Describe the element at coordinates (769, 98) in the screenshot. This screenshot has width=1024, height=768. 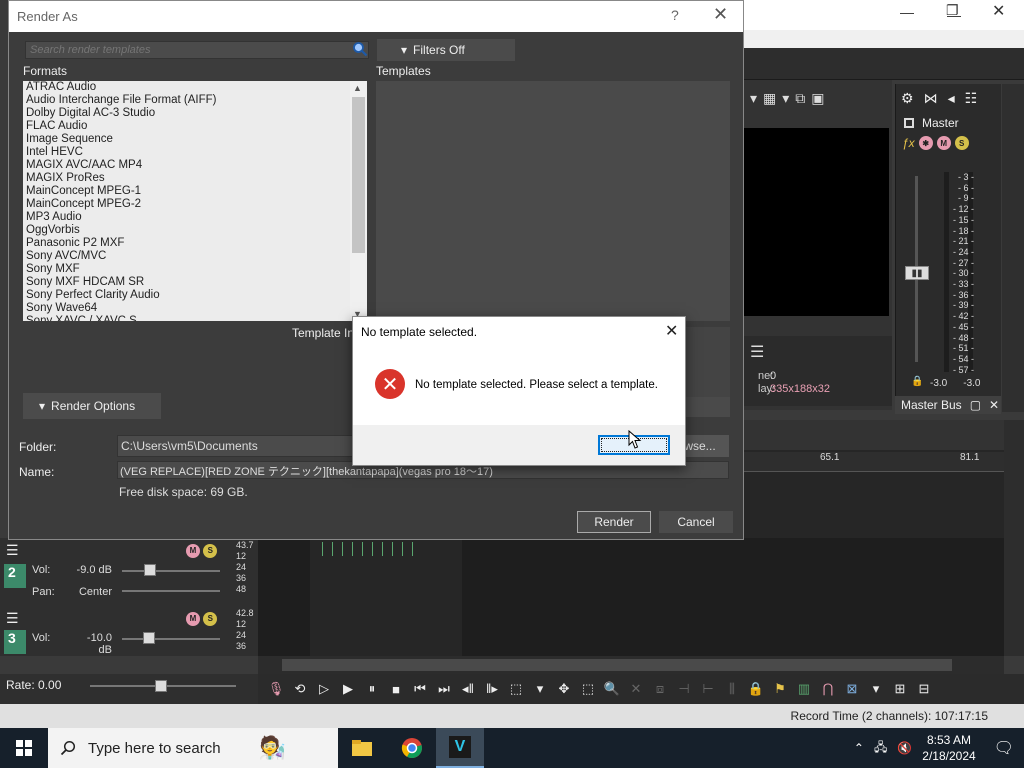
I see `grid-icon: ▦` at that location.